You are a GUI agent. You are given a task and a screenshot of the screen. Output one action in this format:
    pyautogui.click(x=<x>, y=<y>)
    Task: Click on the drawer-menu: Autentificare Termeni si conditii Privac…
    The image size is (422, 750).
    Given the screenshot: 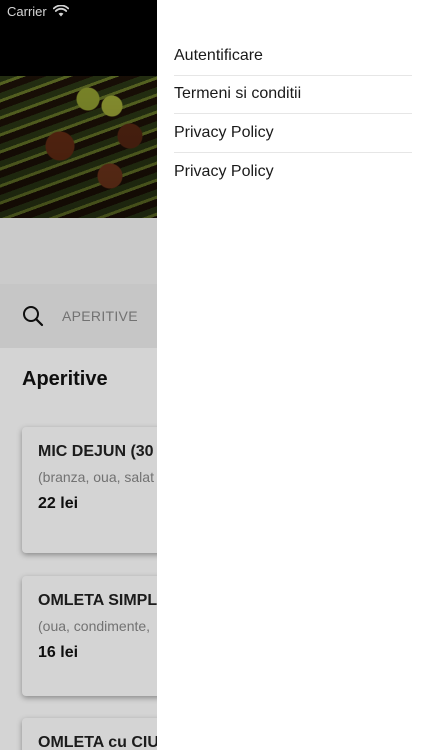 What is the action you would take?
    pyautogui.click(x=293, y=114)
    